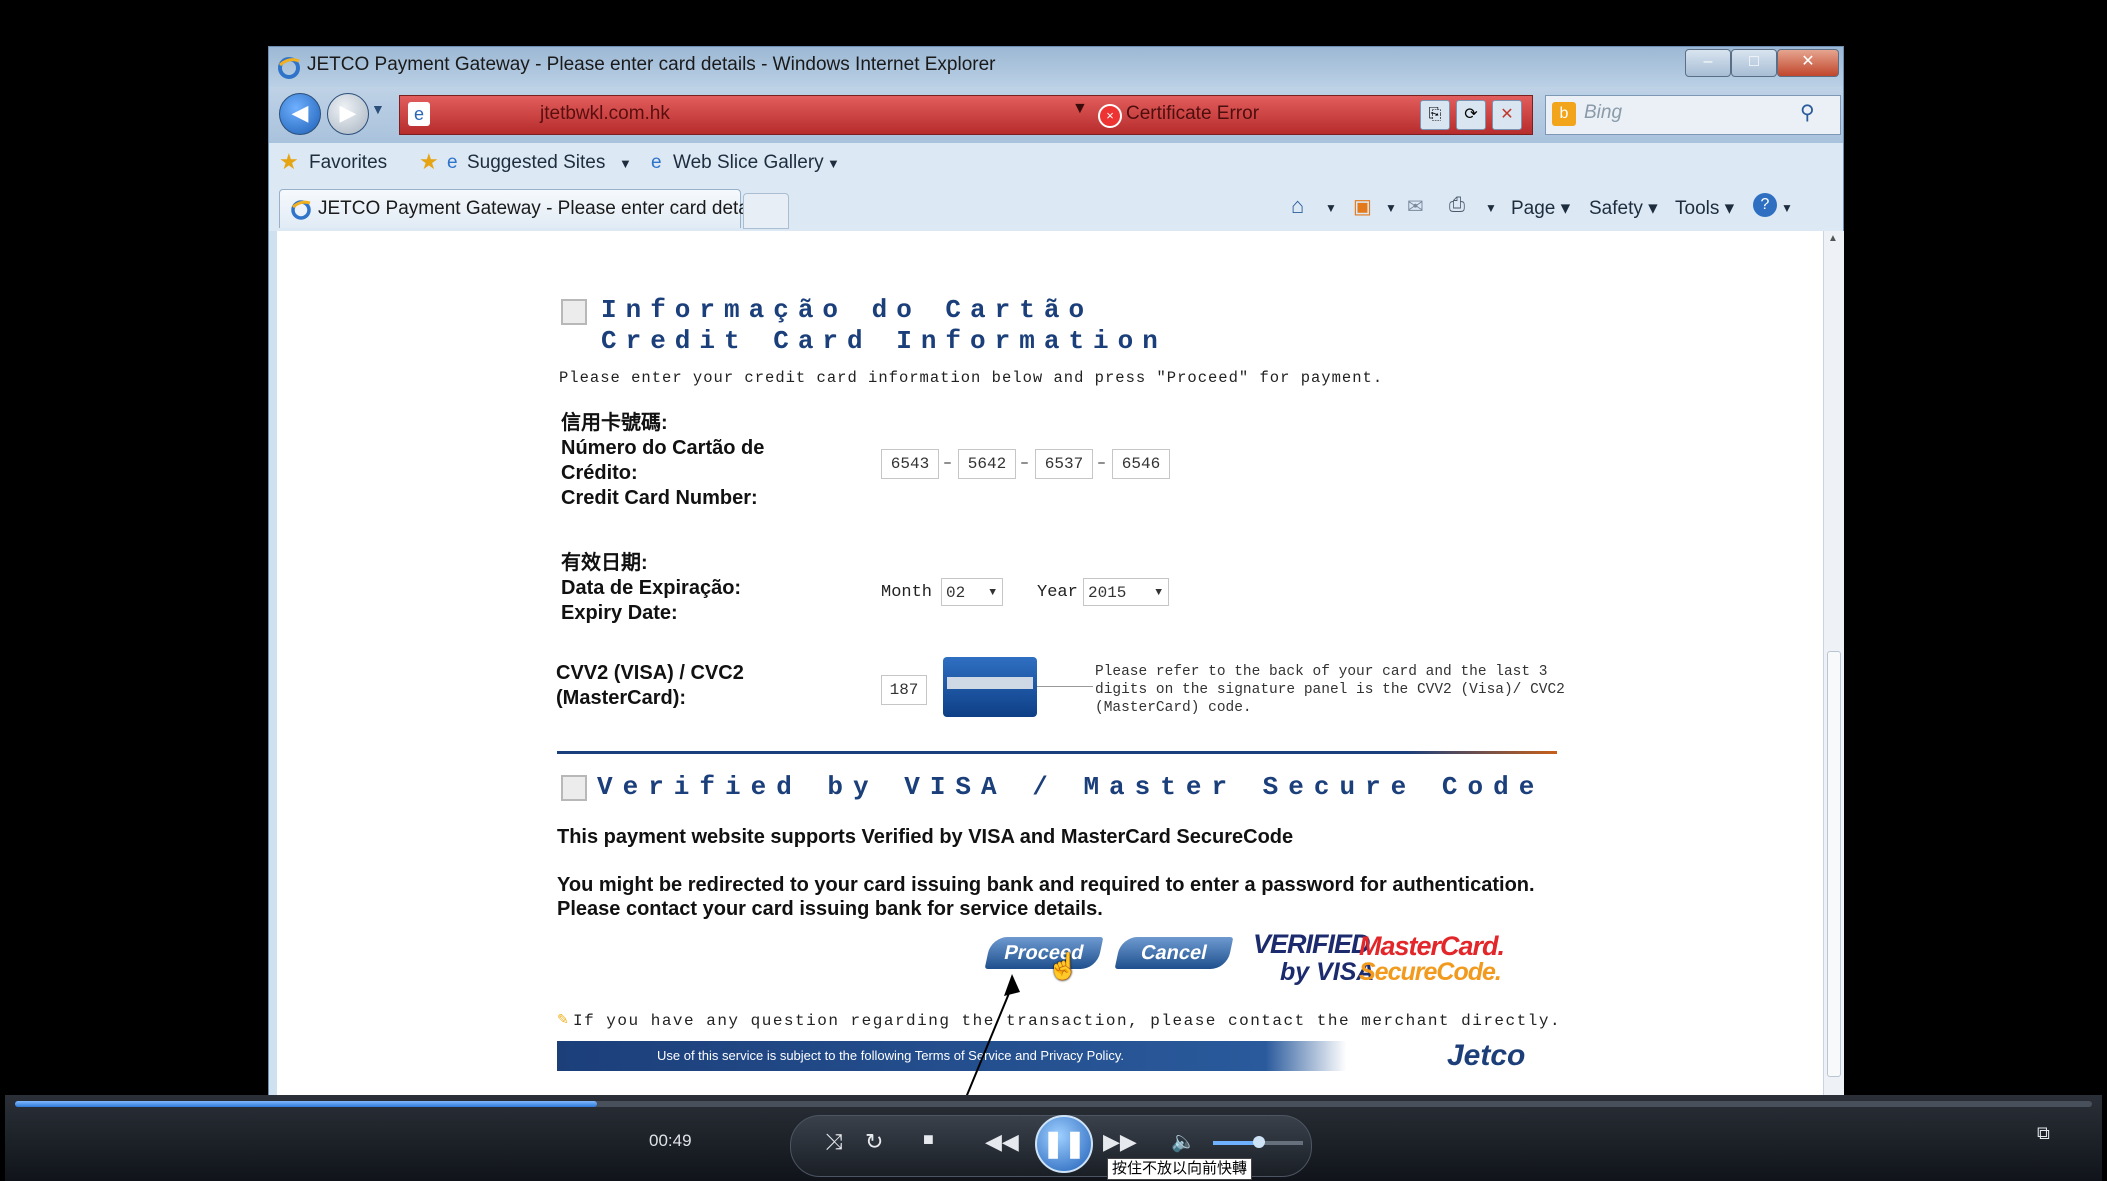 The height and width of the screenshot is (1181, 2107). I want to click on search-placeholder: Bing, so click(1603, 112).